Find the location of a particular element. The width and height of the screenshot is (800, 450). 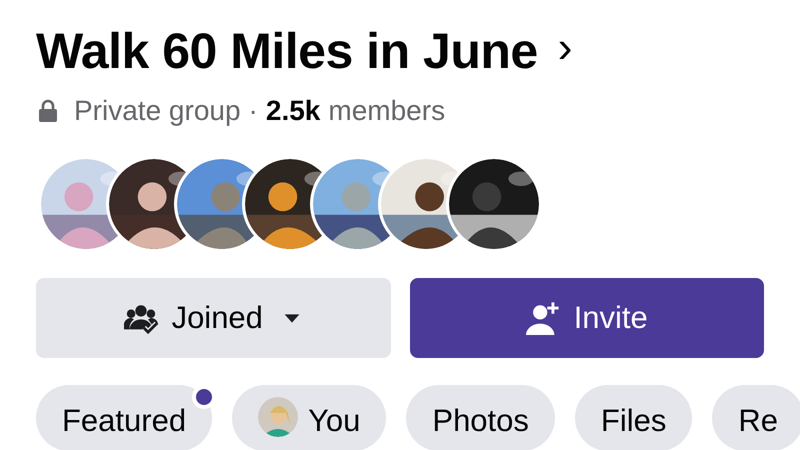

lock-icon is located at coordinates (48, 111).